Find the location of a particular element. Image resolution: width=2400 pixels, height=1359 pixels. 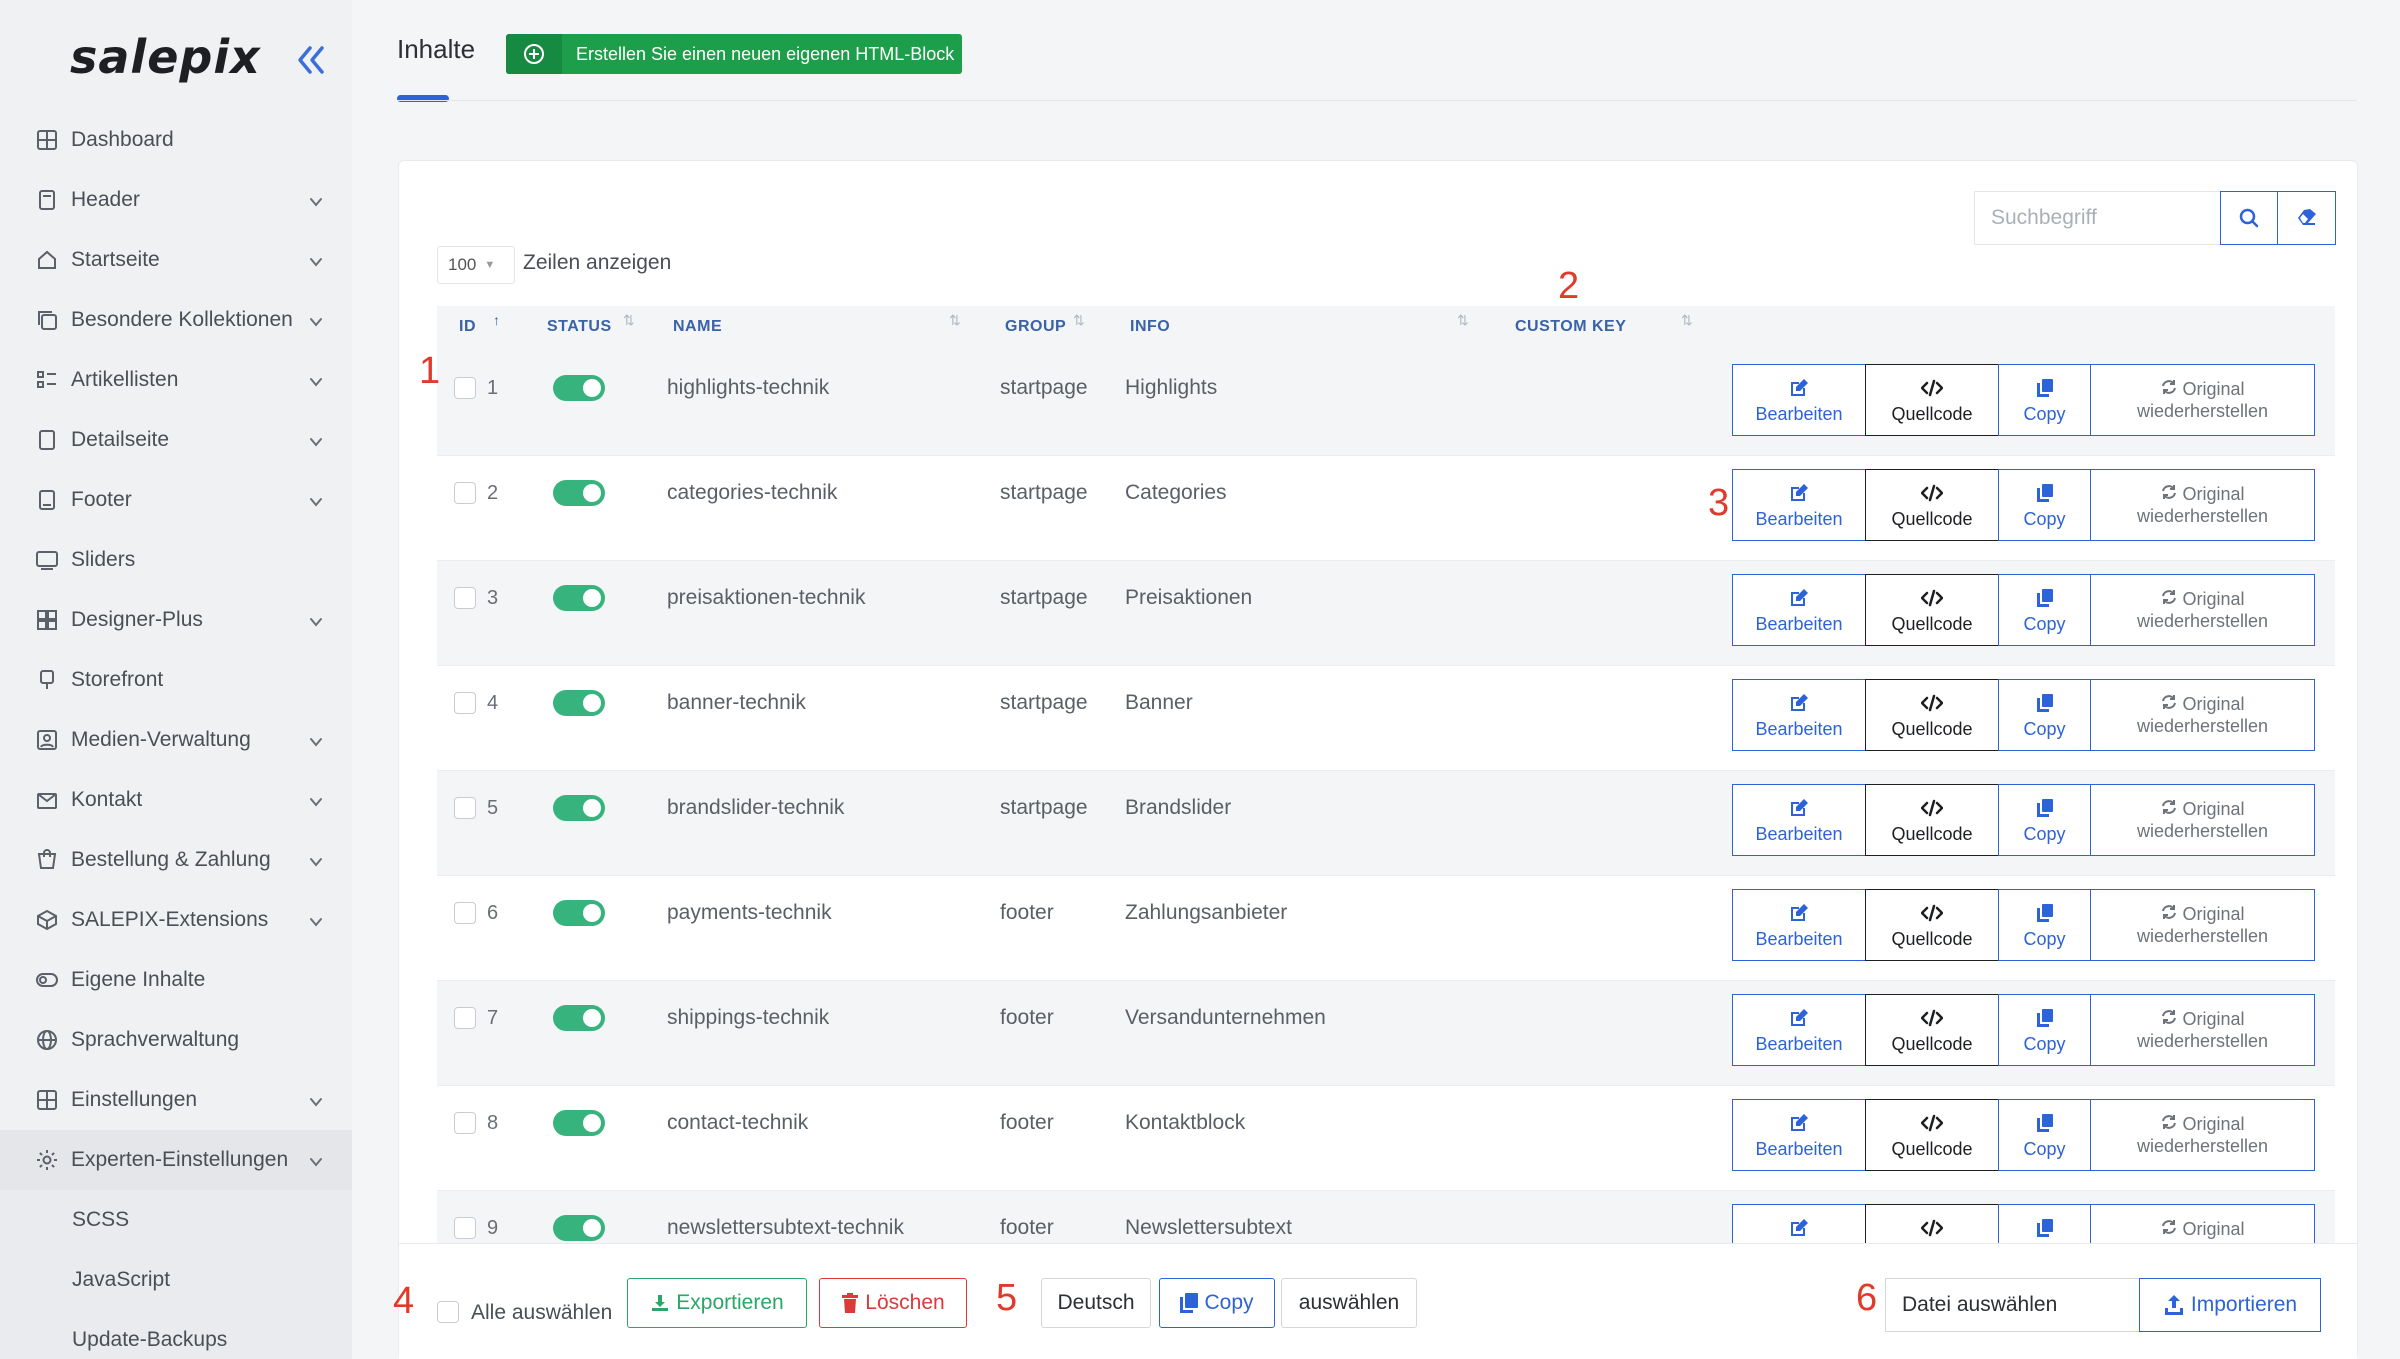

language-button: Deutsch is located at coordinates (1096, 1303).